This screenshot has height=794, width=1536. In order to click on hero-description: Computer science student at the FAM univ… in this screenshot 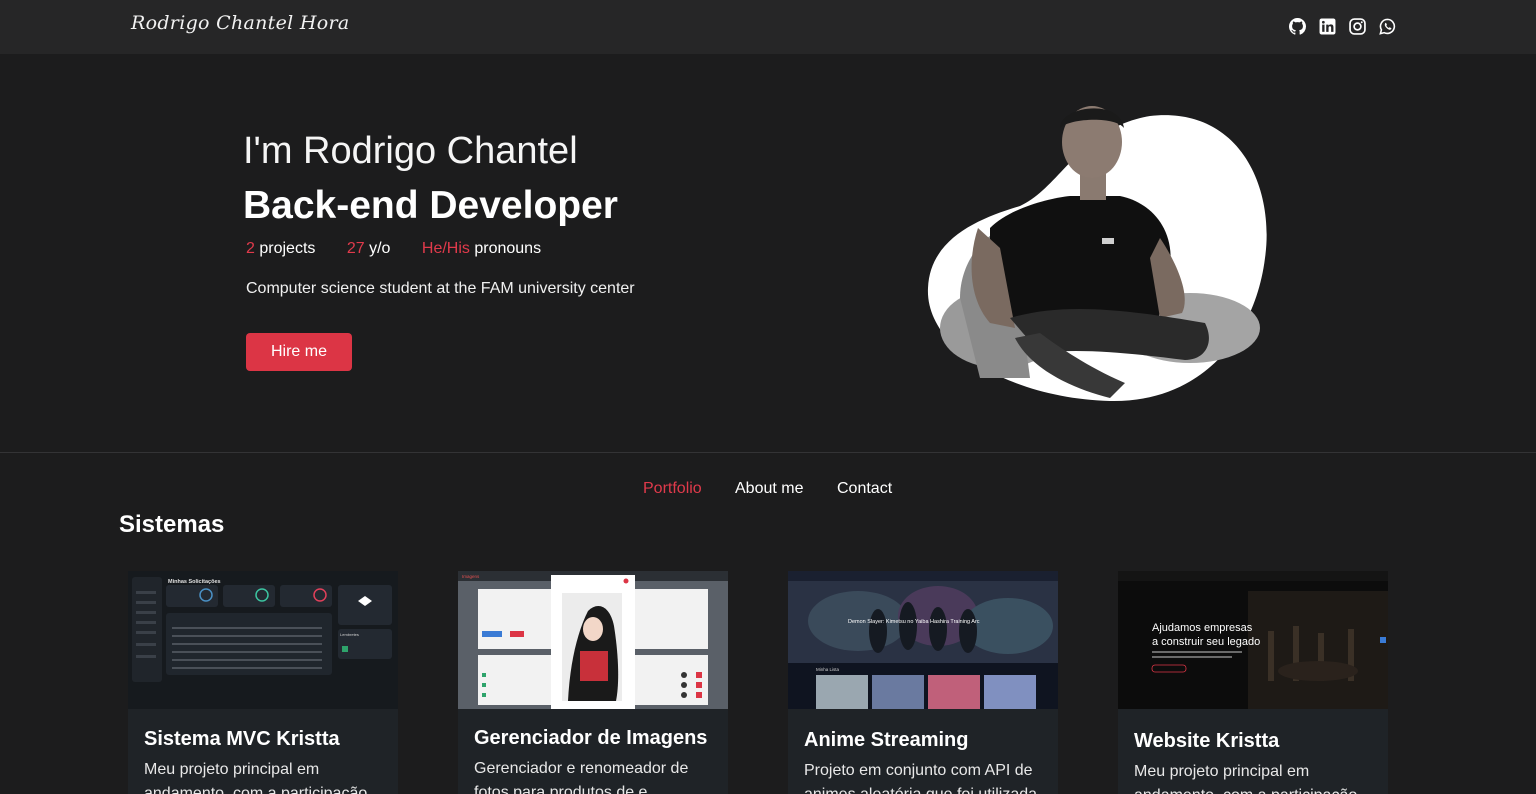, I will do `click(440, 288)`.